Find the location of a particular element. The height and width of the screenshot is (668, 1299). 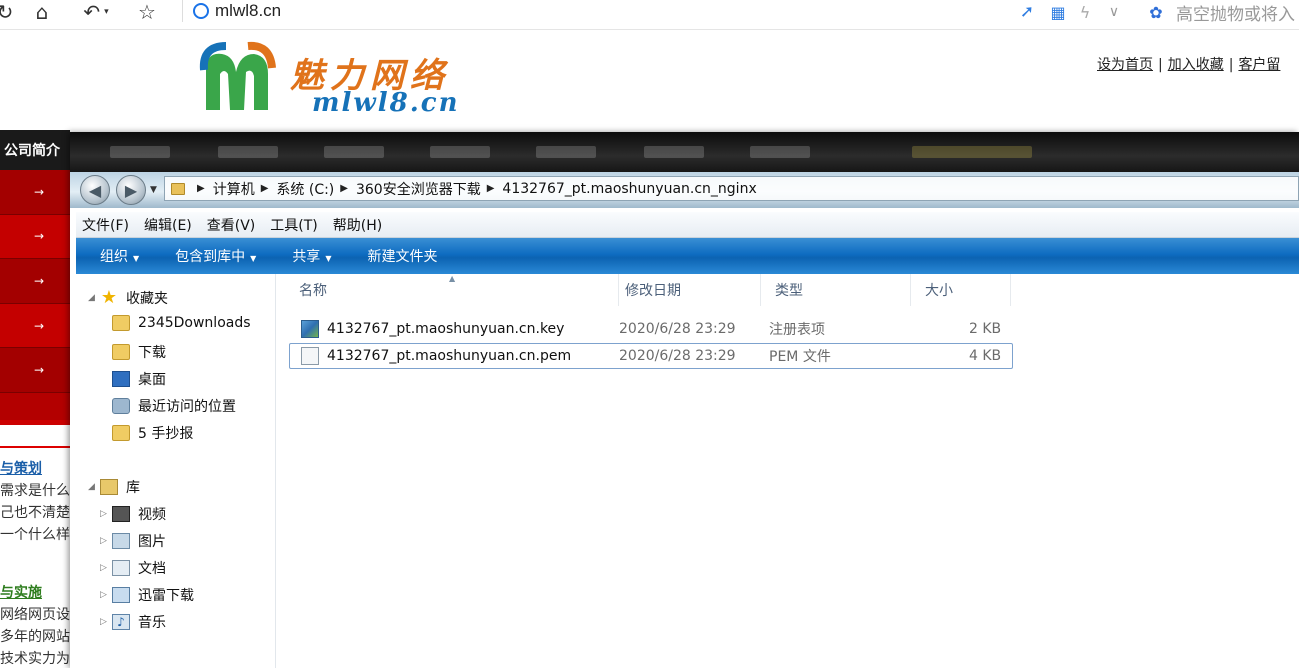

nav-item-music: ▷ ♪ 音乐 is located at coordinates (133, 622).